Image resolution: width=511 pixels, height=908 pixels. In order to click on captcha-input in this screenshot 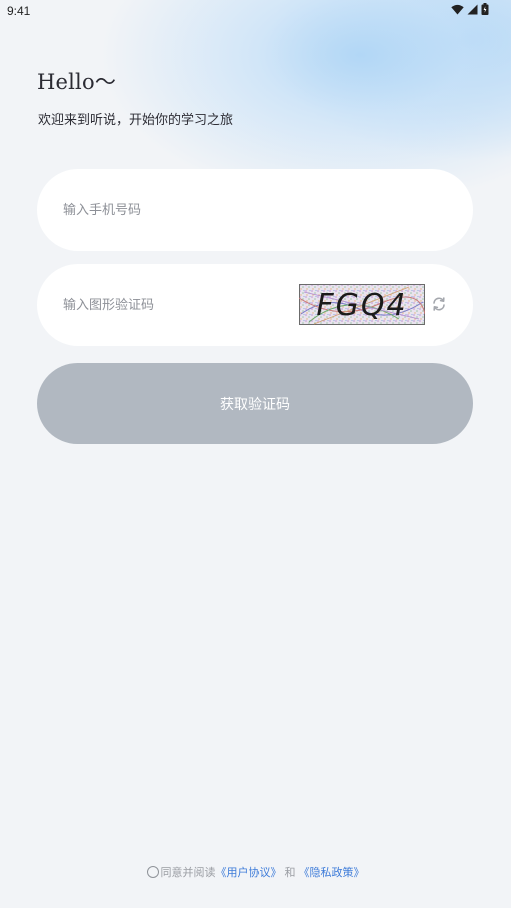, I will do `click(173, 305)`.